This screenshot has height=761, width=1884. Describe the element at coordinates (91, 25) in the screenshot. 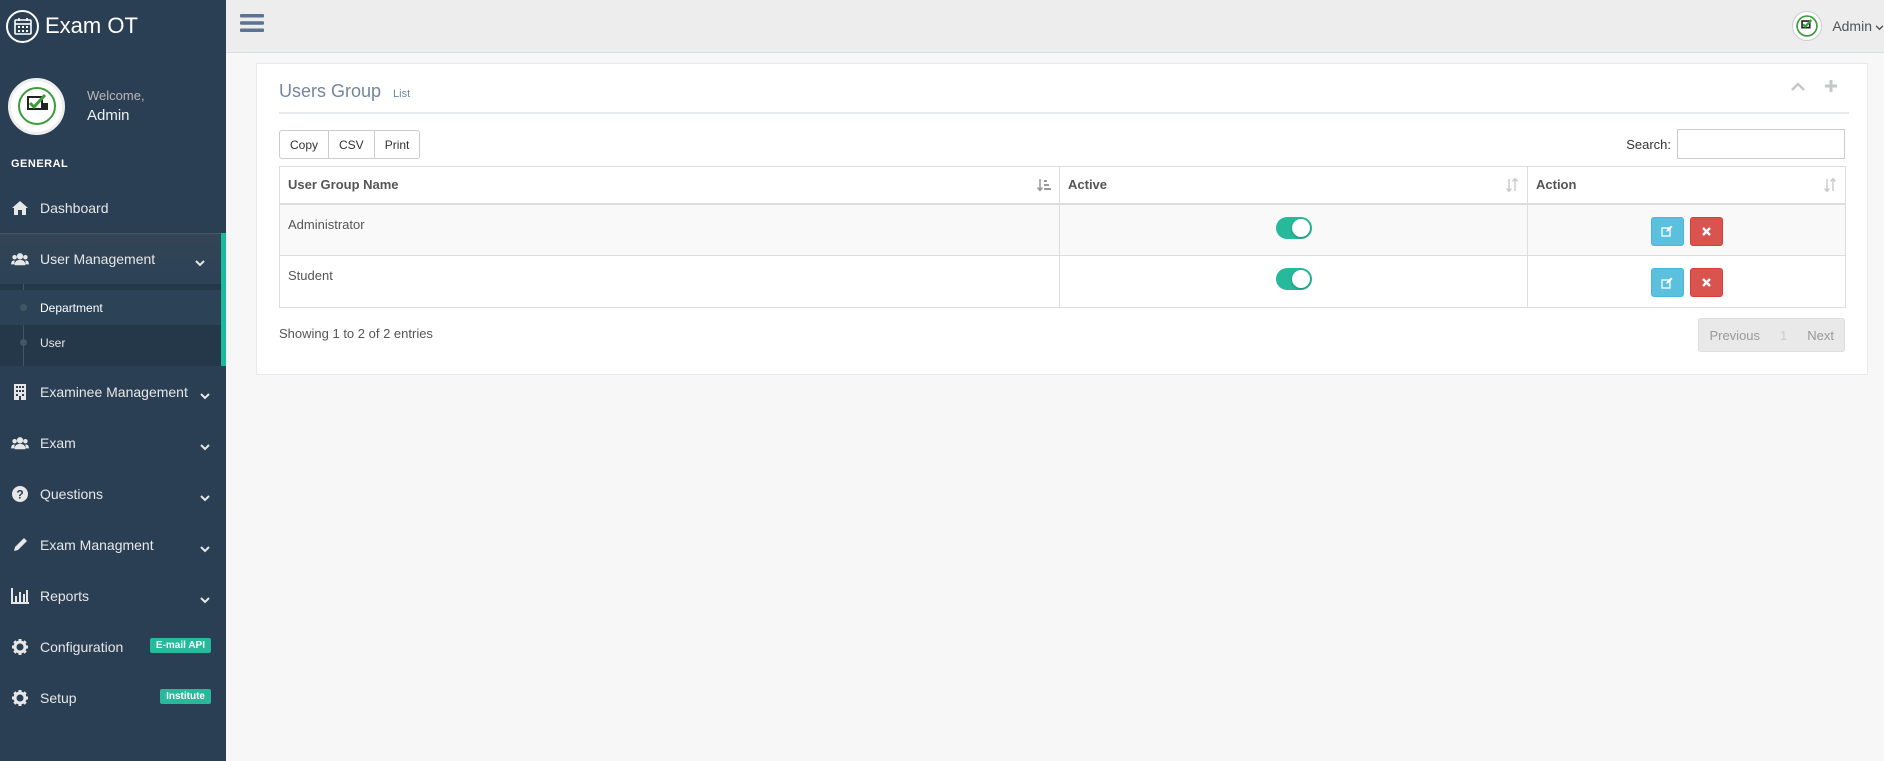

I see `app-title: Exam OT` at that location.